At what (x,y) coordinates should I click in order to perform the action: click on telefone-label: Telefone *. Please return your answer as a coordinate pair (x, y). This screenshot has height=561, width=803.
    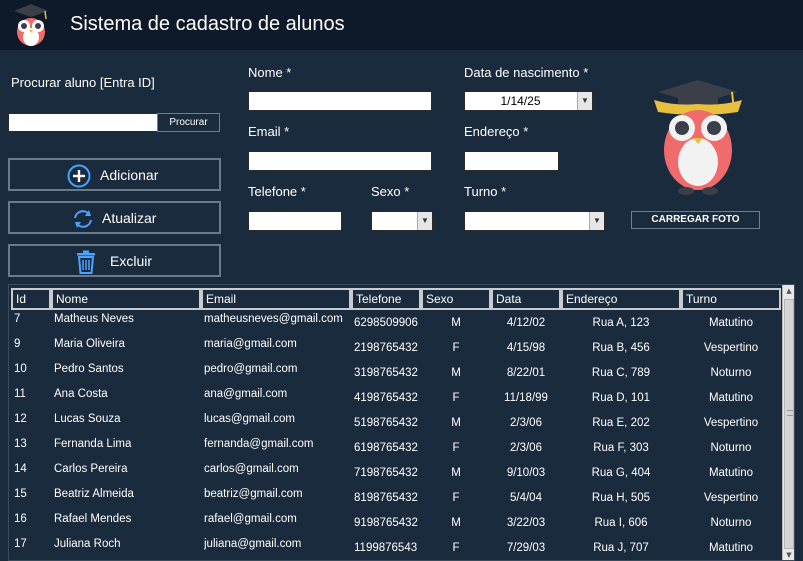
    Looking at the image, I should click on (277, 191).